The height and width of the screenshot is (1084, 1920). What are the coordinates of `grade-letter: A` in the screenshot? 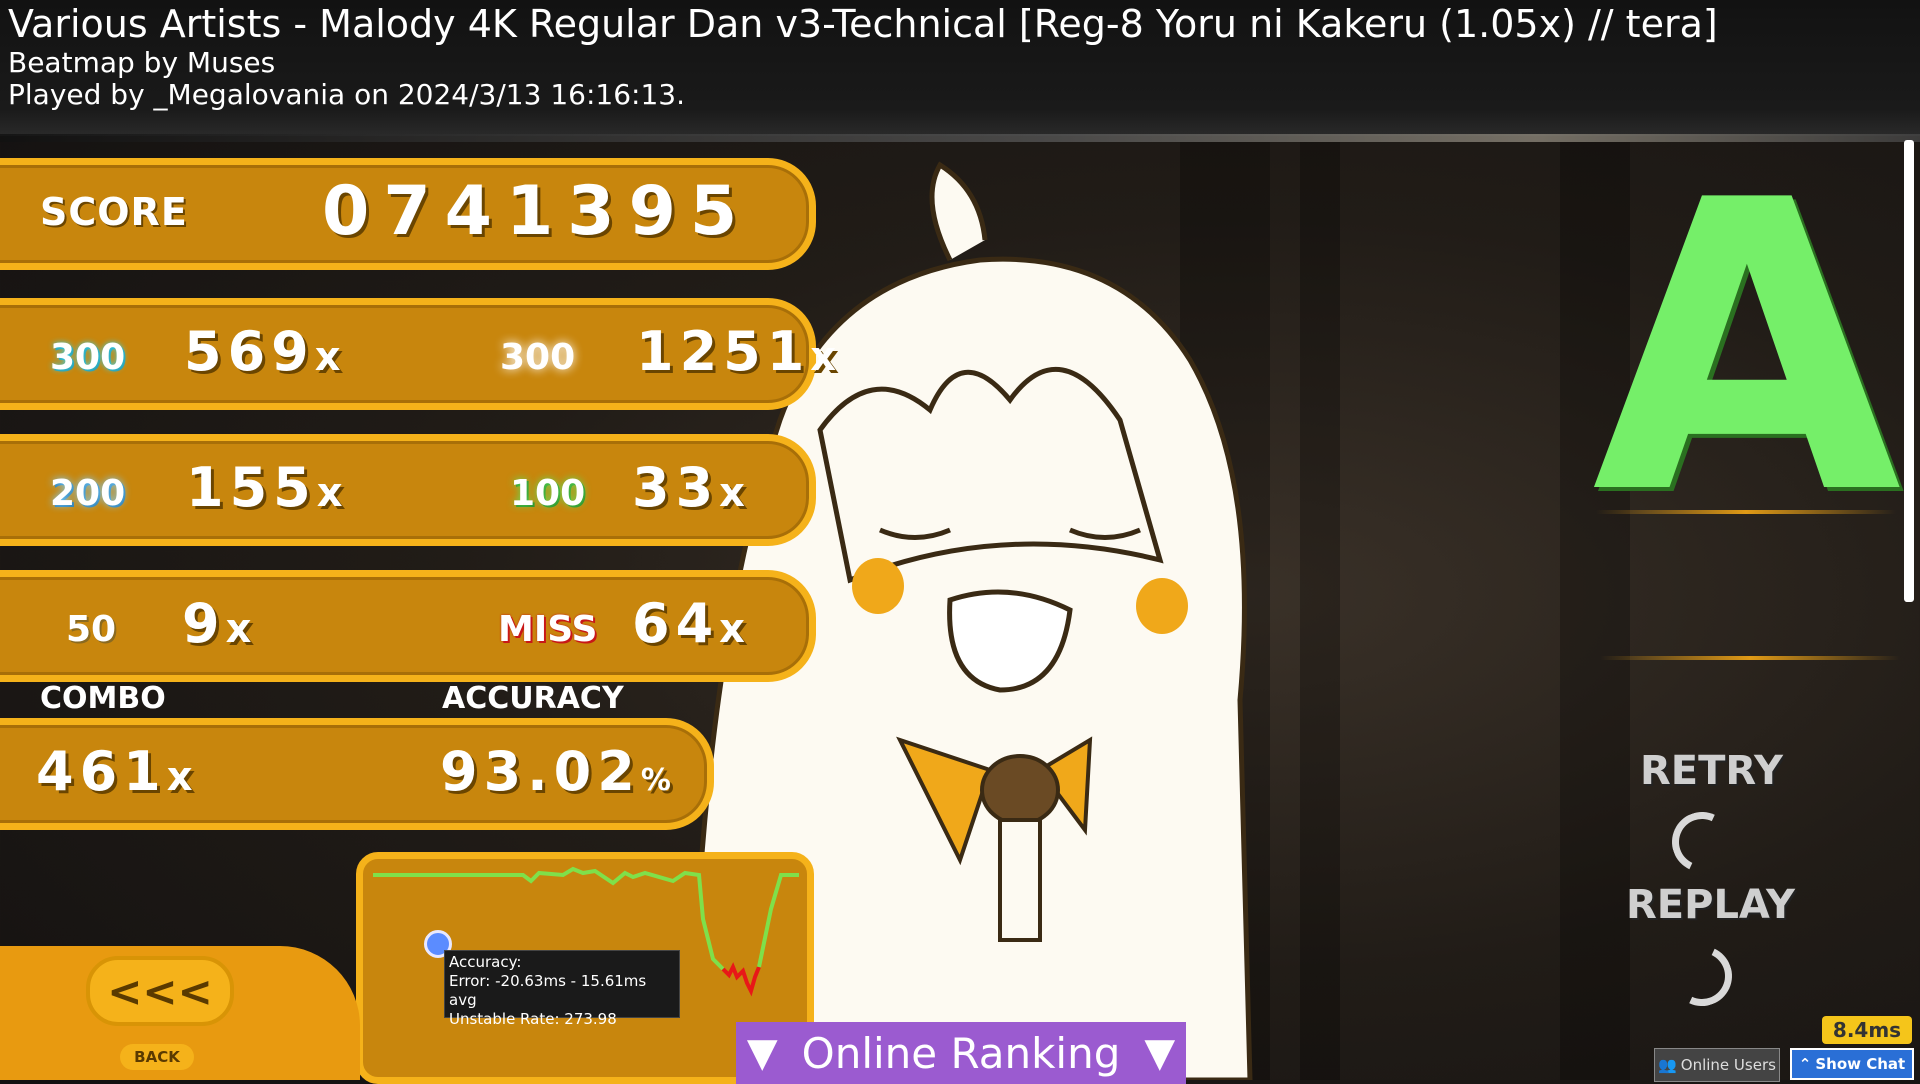 It's located at (1747, 349).